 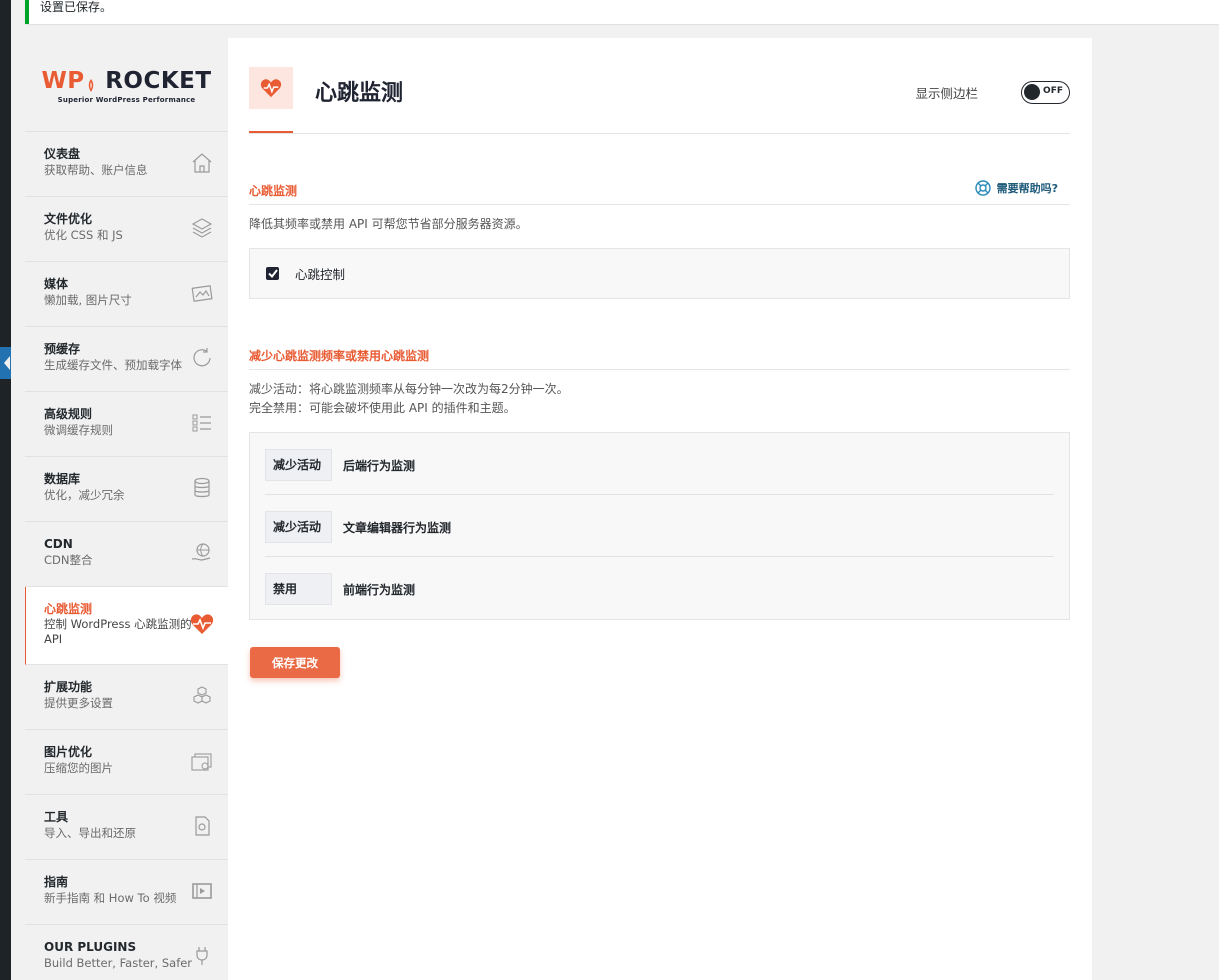 What do you see at coordinates (5, 363) in the screenshot?
I see `current-menu-arrow-icon` at bounding box center [5, 363].